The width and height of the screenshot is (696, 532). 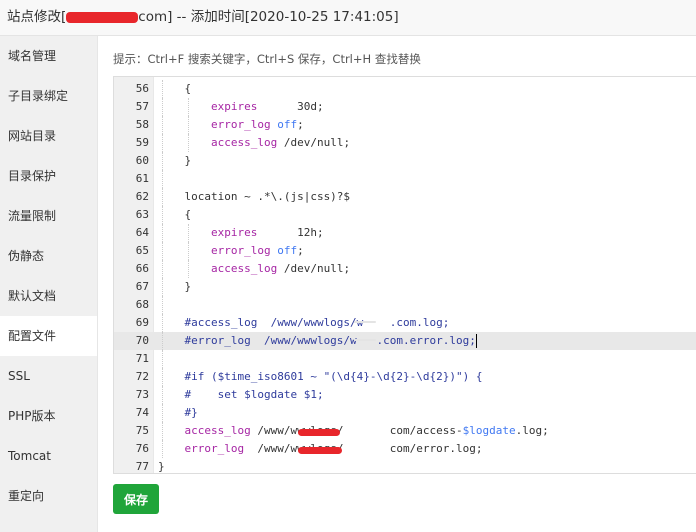 What do you see at coordinates (405, 161) in the screenshot?
I see `code-line: 60 }` at bounding box center [405, 161].